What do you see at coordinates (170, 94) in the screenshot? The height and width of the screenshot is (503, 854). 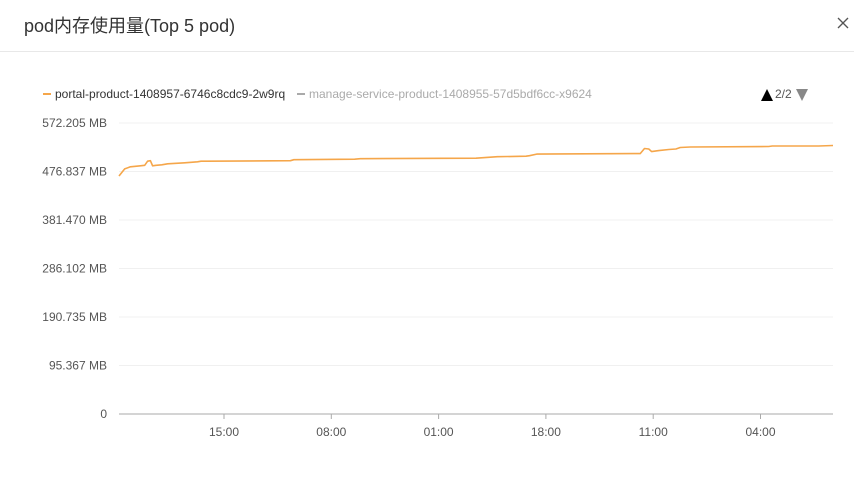 I see `legend-label: portal-product-1408957-6746c8cdc9-2w9rq` at bounding box center [170, 94].